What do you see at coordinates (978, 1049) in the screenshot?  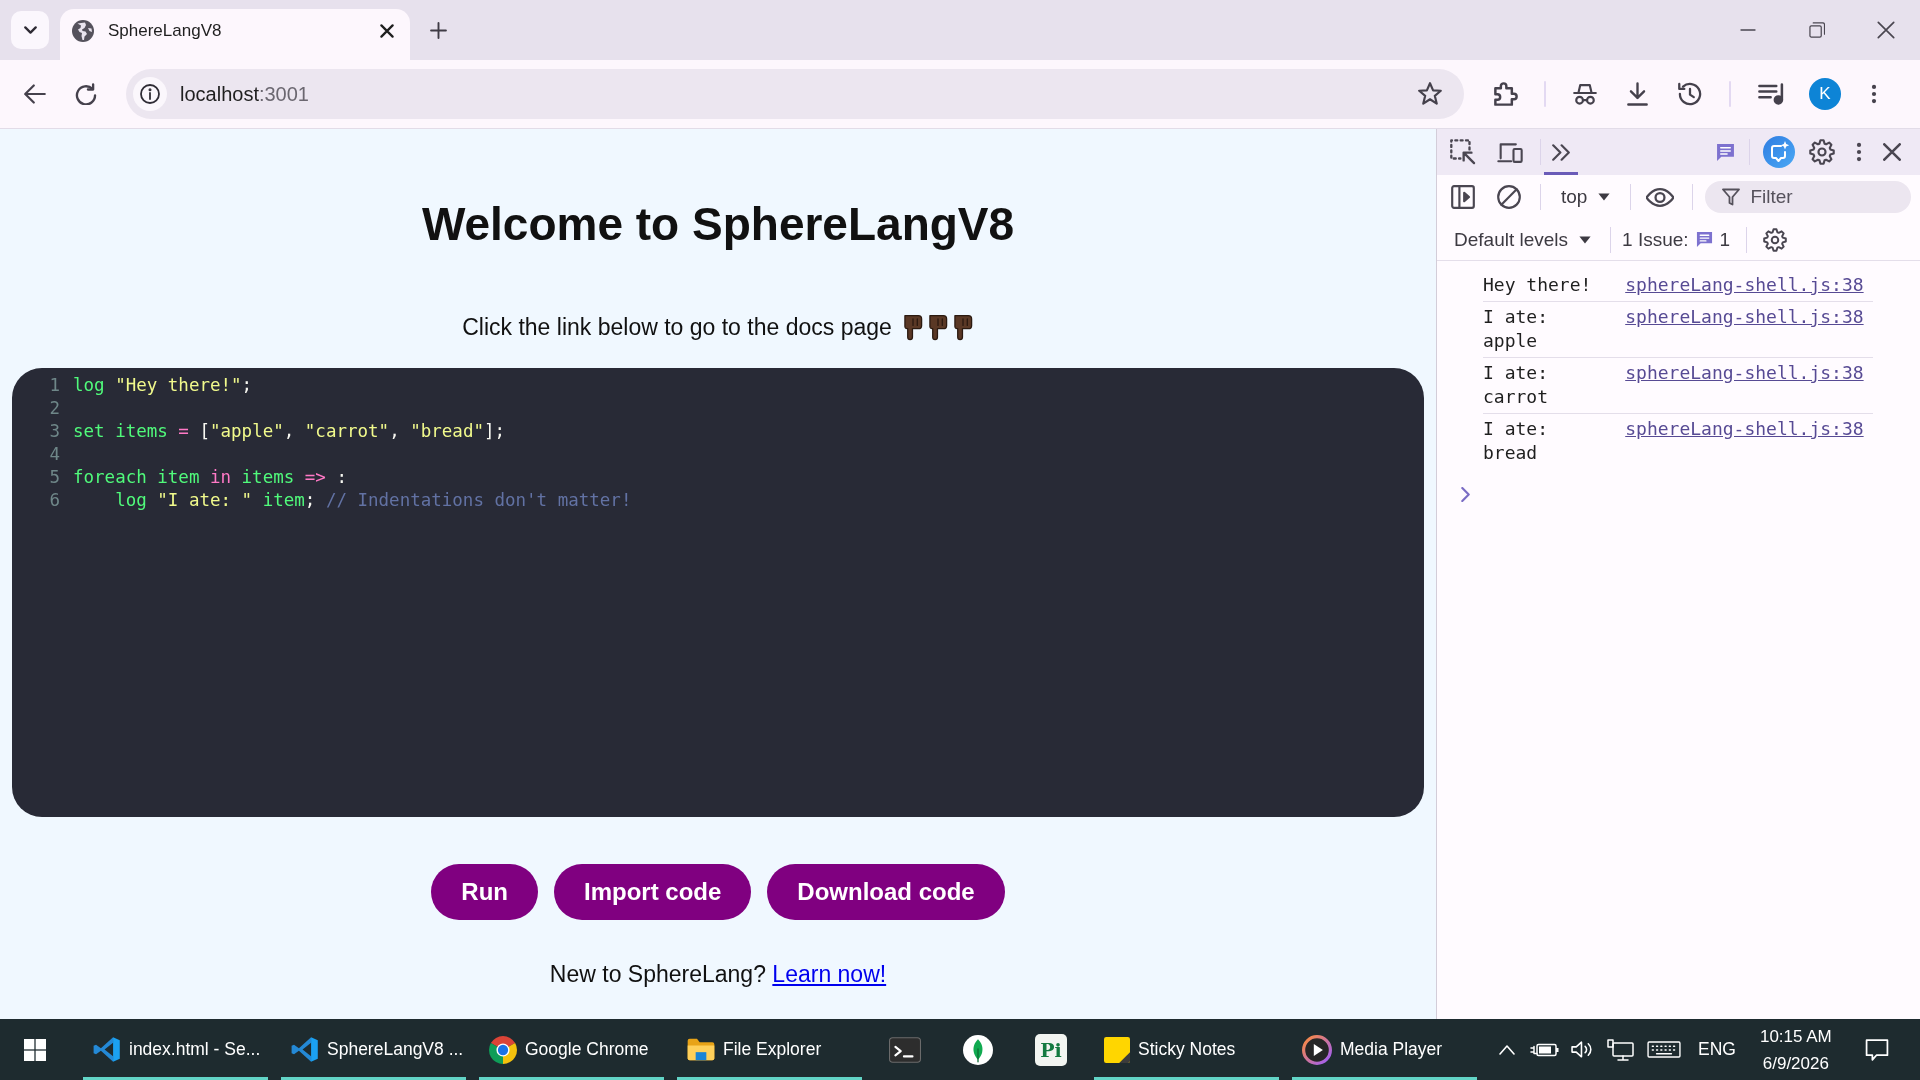 I see `leaf-icon` at bounding box center [978, 1049].